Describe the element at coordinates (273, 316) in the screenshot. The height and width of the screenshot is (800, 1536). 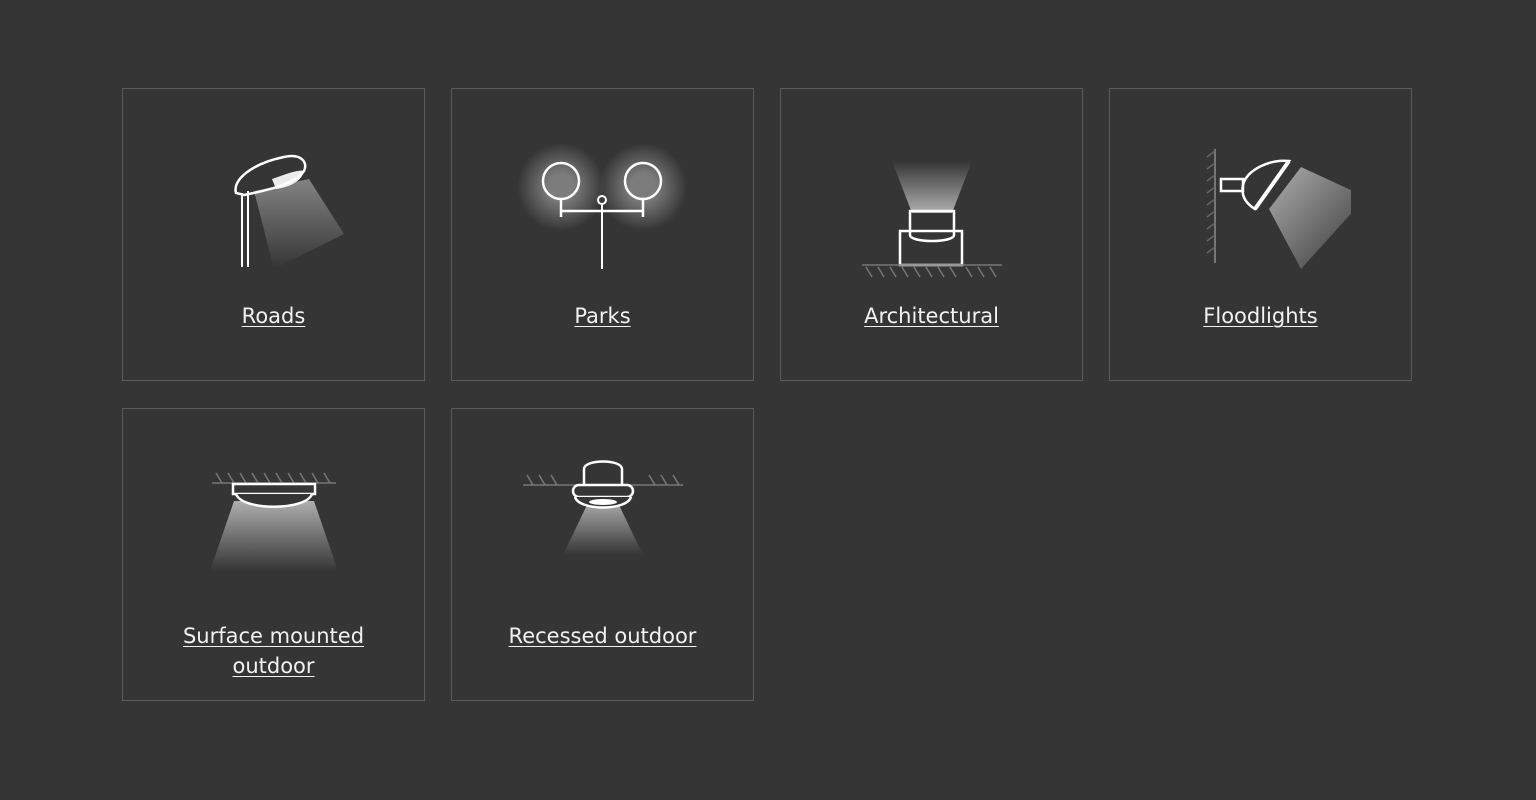
I see `category-label-roads: Roads` at that location.